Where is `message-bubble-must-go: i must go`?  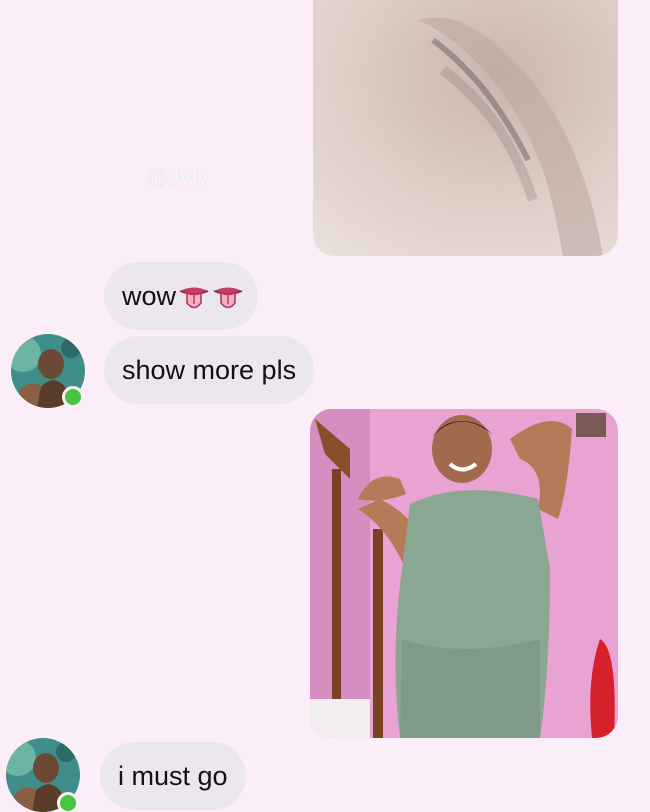 message-bubble-must-go: i must go is located at coordinates (173, 776).